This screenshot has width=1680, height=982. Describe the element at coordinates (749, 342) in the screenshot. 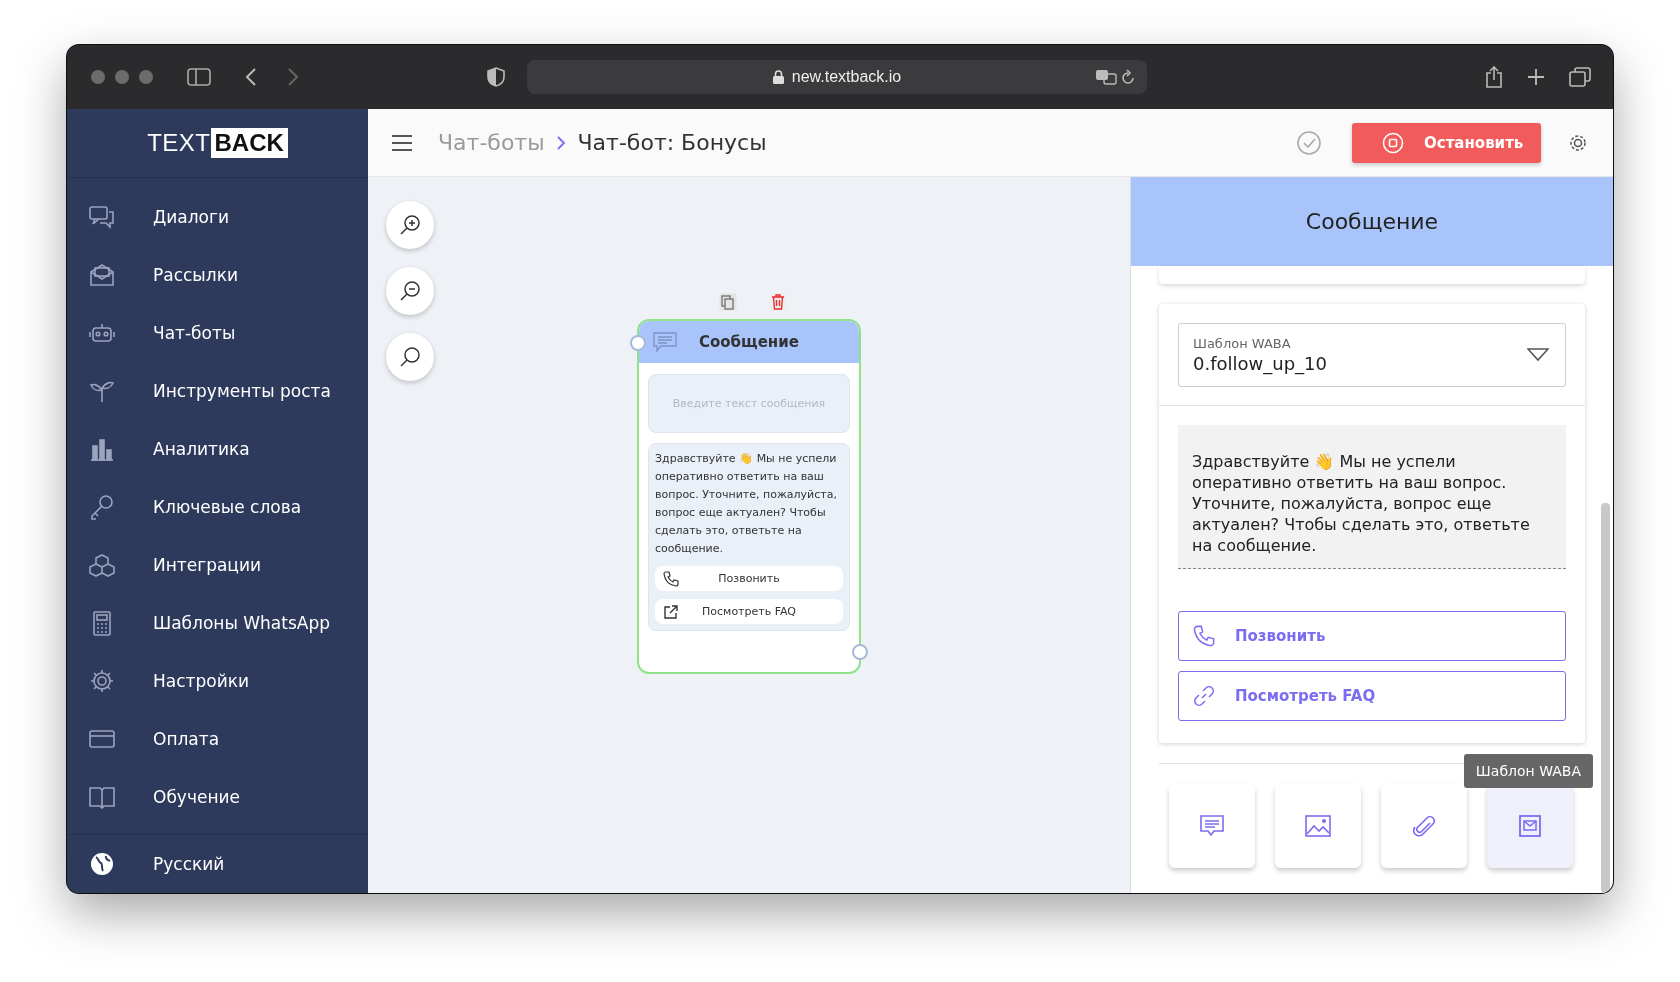

I see `node-title: Сообщение` at that location.